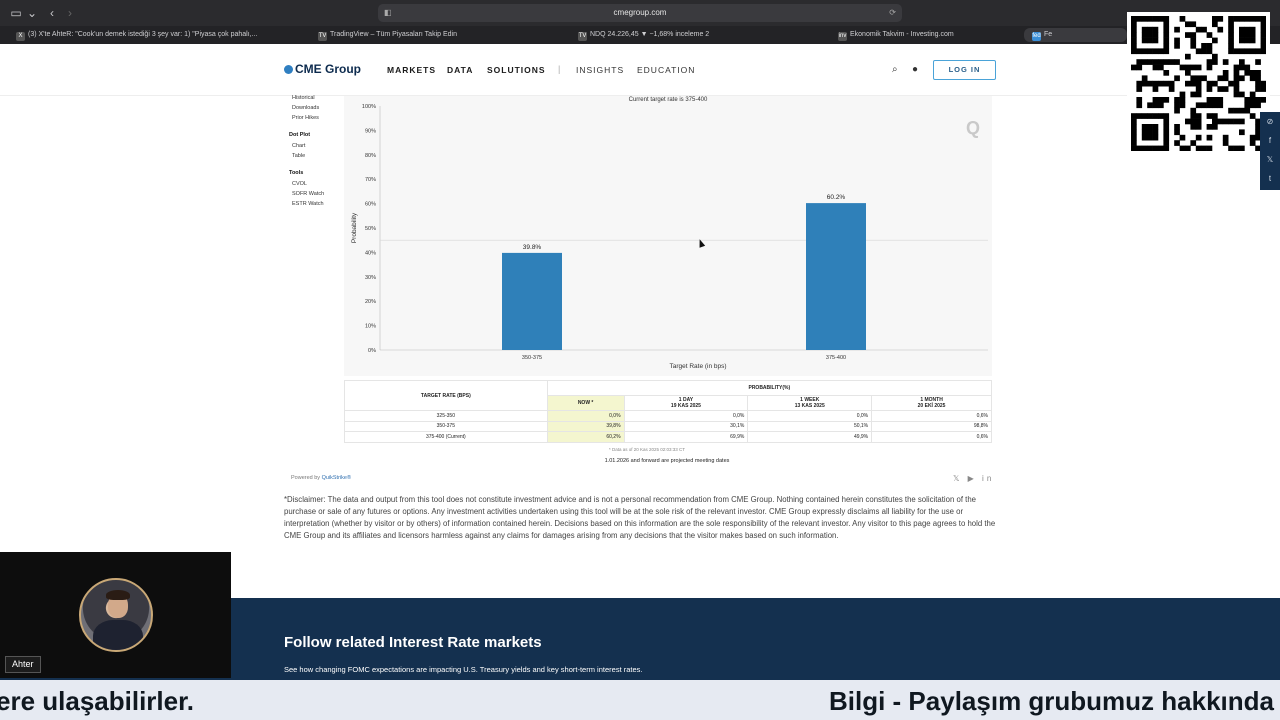  What do you see at coordinates (640, 13) in the screenshot?
I see `address-bar: ◧ cmegroup.com ⟳` at bounding box center [640, 13].